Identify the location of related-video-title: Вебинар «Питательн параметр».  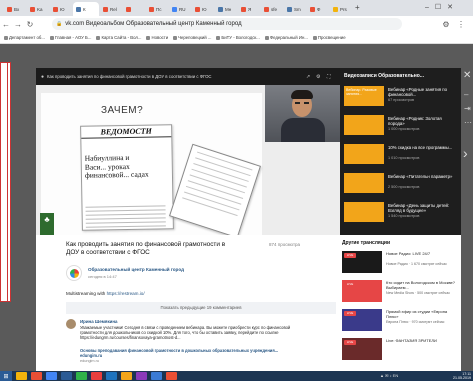
(421, 176).